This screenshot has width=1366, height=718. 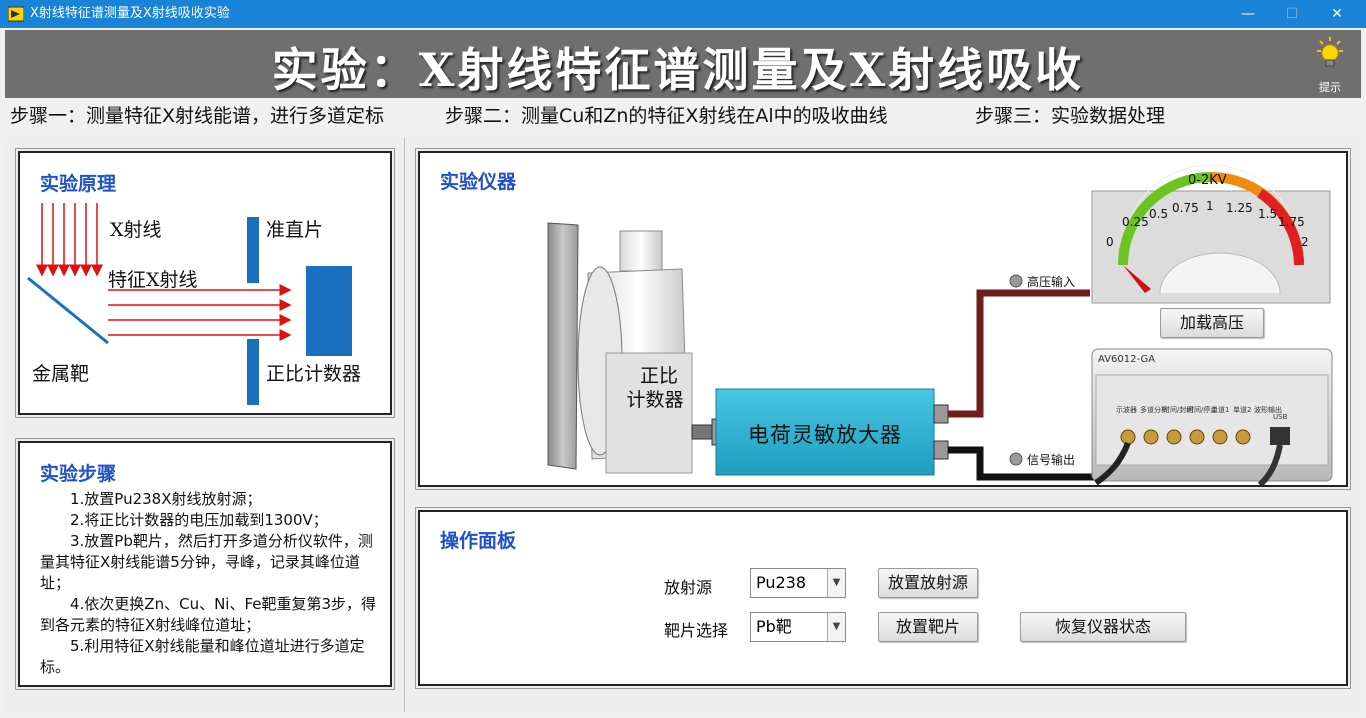 I want to click on meter-tick: 1, so click(x=1210, y=206).